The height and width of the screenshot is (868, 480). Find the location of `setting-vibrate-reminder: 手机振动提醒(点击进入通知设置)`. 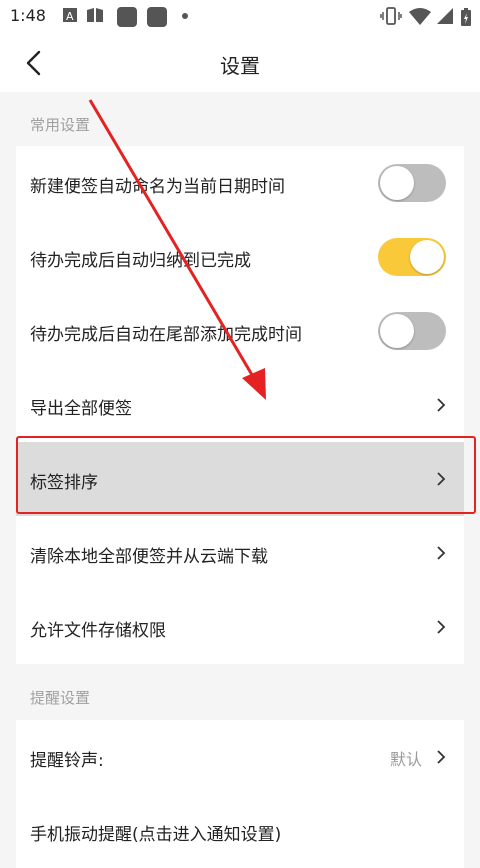

setting-vibrate-reminder: 手机振动提醒(点击进入通知设置) is located at coordinates (240, 831).